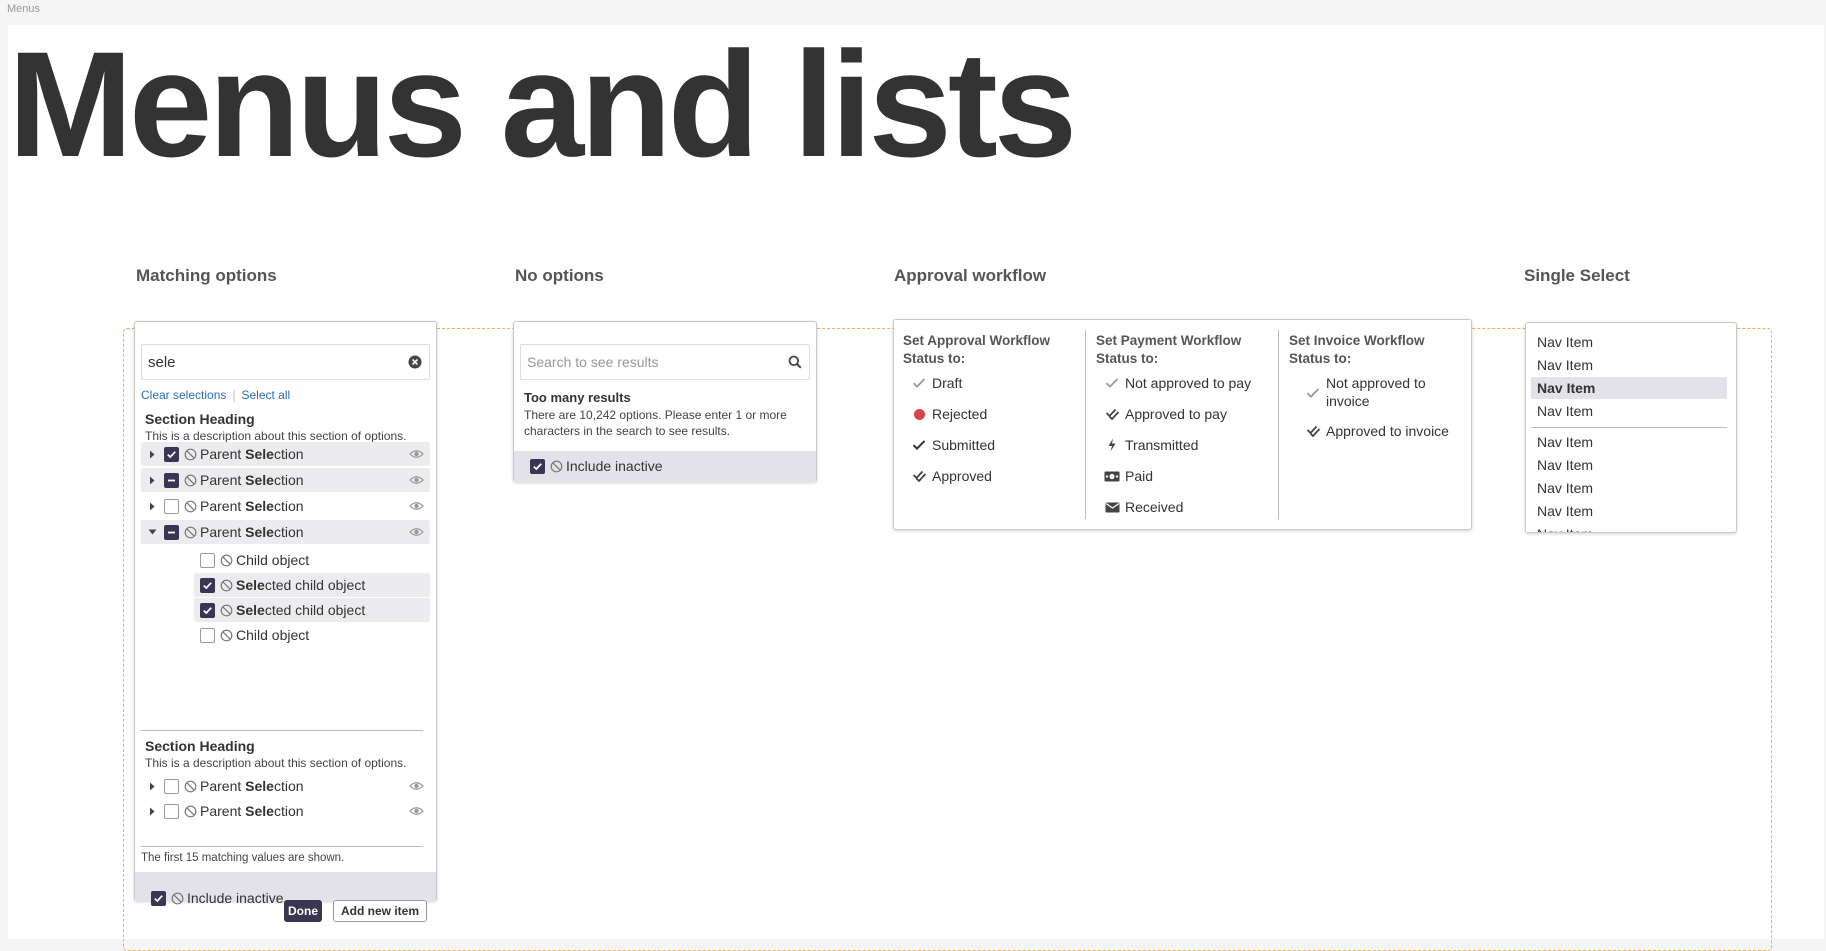 The image size is (1826, 951). I want to click on search-value: sele, so click(277, 362).